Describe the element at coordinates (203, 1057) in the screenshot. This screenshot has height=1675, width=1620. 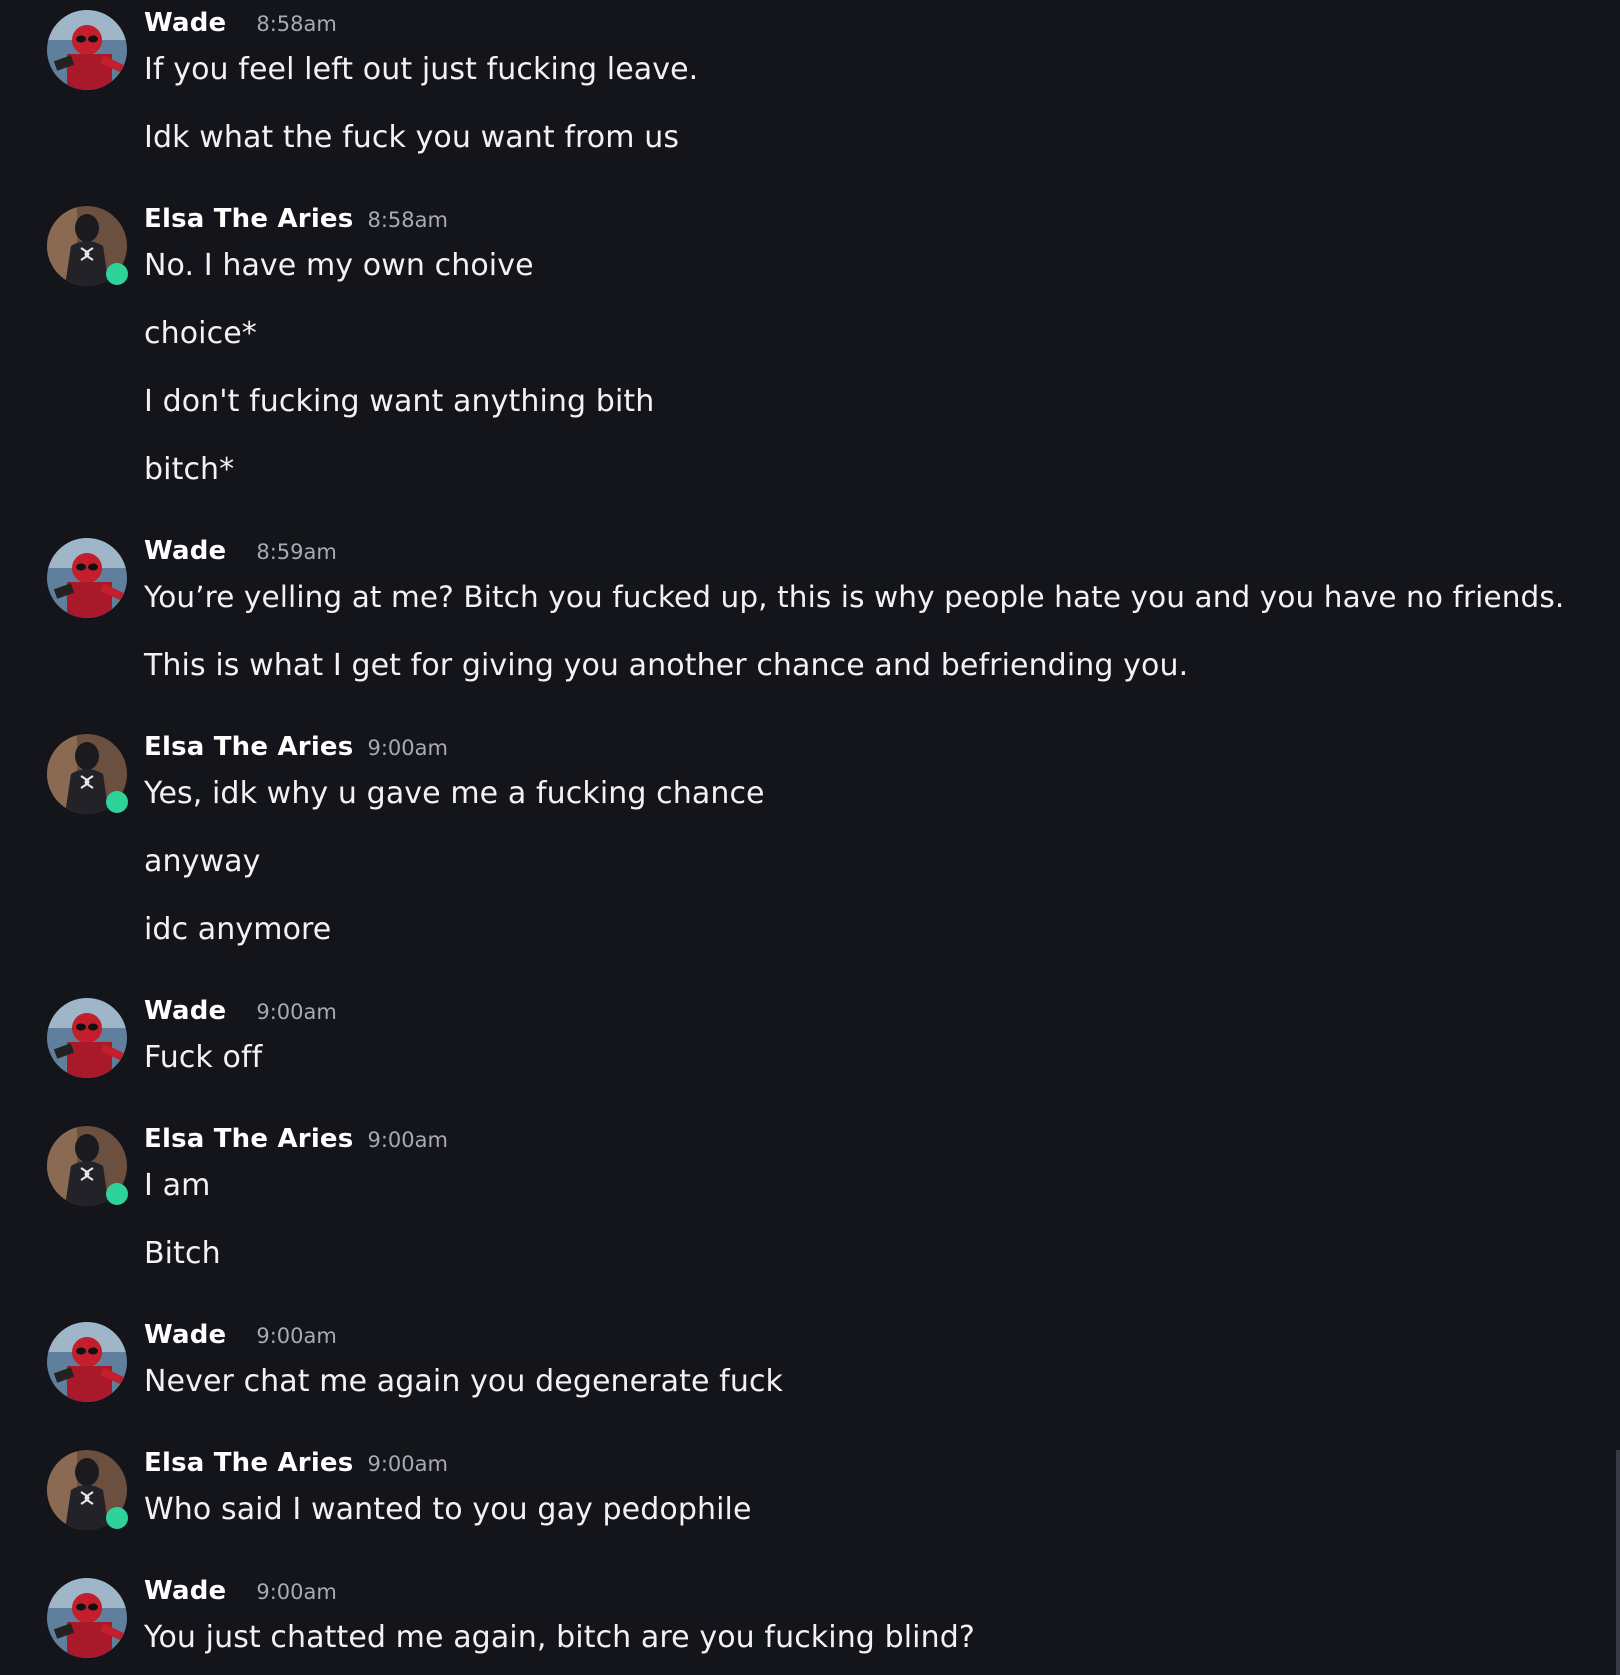
I see `message-text: Fuck off` at that location.